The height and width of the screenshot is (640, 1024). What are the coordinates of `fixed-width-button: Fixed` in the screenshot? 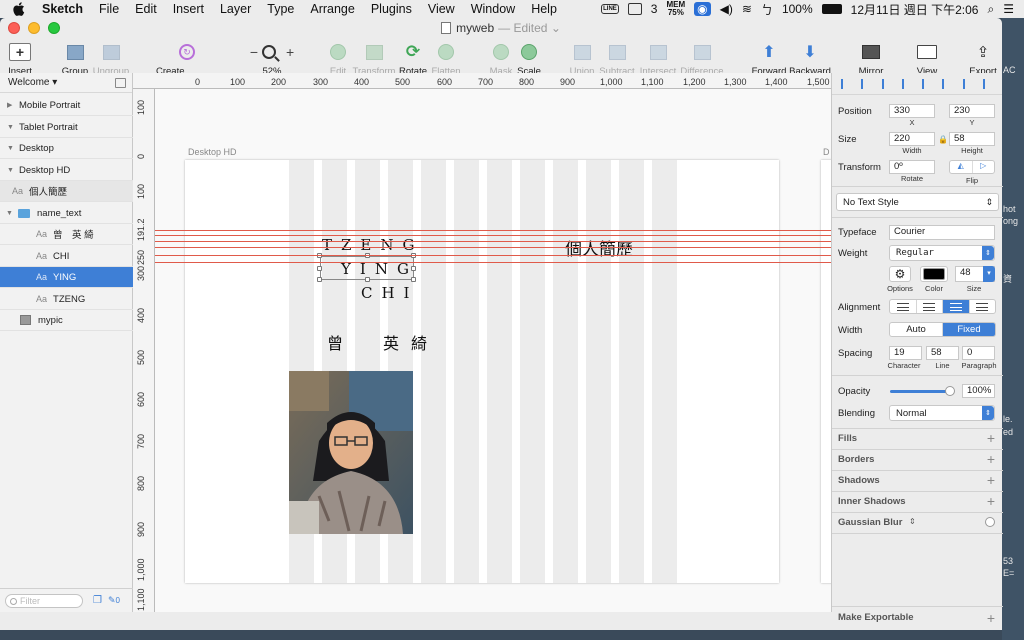 It's located at (969, 329).